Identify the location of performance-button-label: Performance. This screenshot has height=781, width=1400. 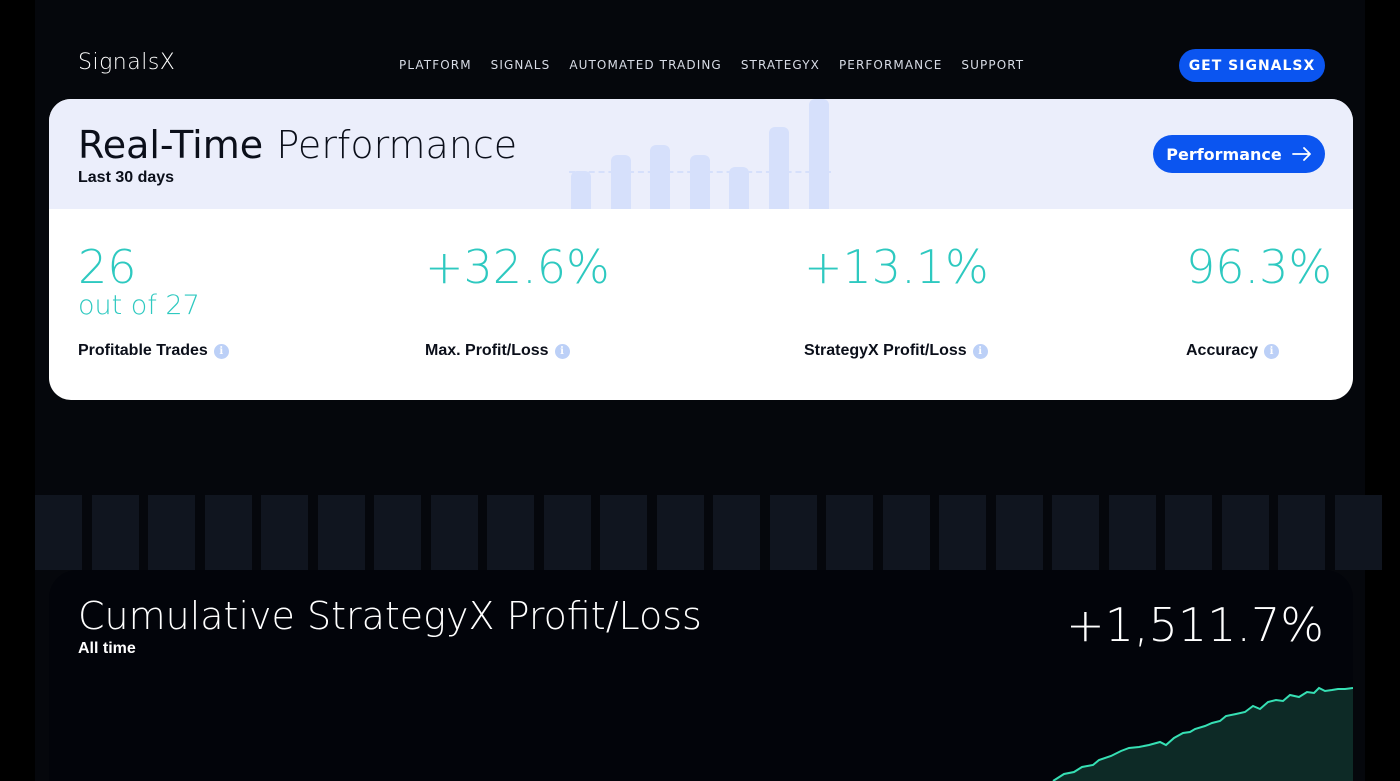
(1224, 154).